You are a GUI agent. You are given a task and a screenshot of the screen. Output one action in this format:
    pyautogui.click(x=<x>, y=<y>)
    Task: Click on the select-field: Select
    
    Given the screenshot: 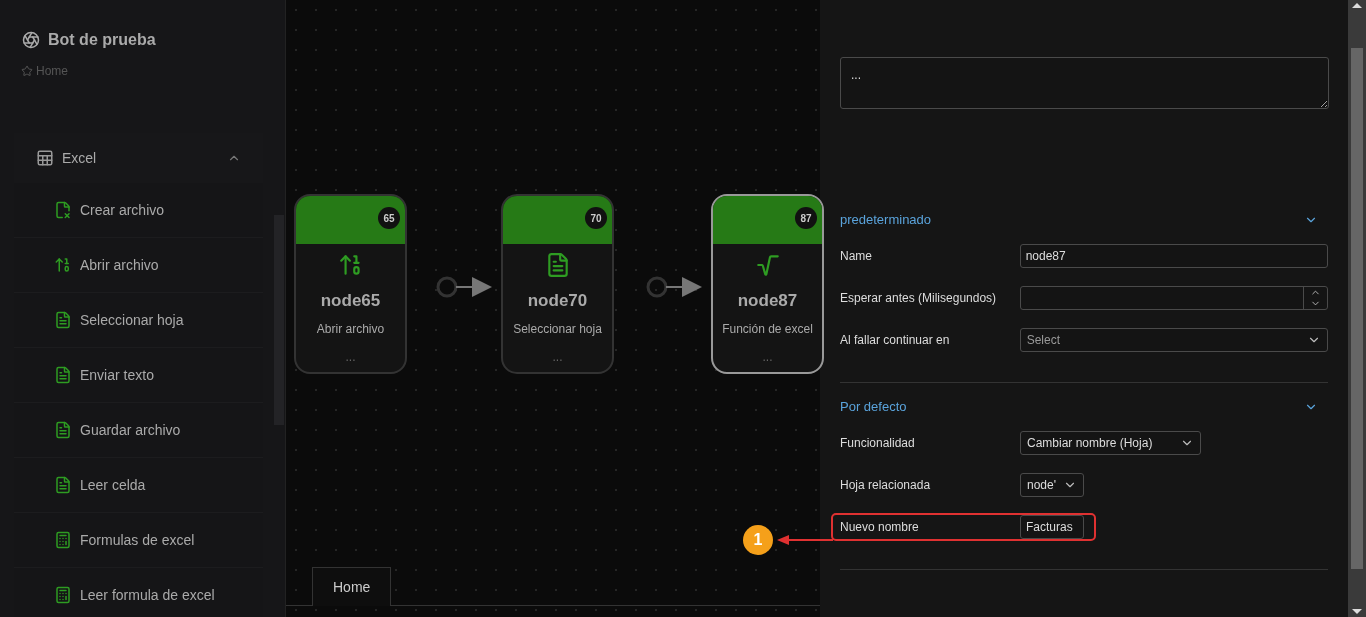 What is the action you would take?
    pyautogui.click(x=1173, y=340)
    